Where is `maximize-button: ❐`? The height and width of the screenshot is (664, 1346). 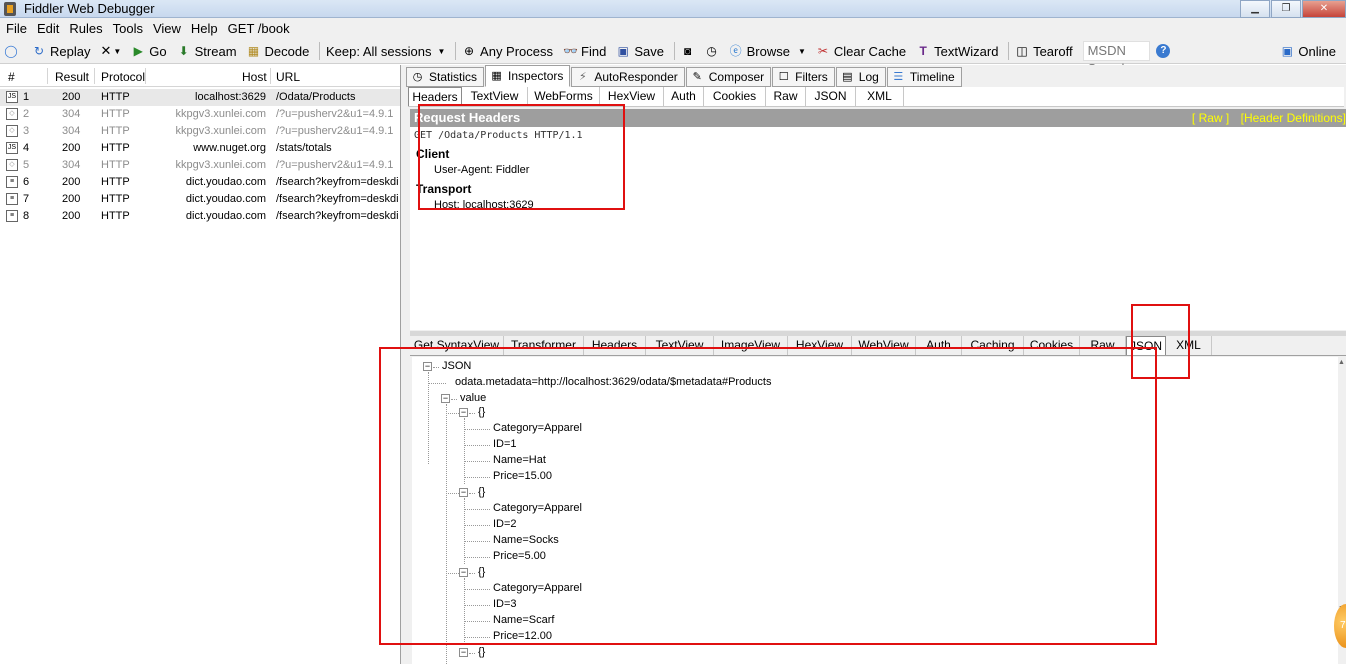 maximize-button: ❐ is located at coordinates (1286, 9).